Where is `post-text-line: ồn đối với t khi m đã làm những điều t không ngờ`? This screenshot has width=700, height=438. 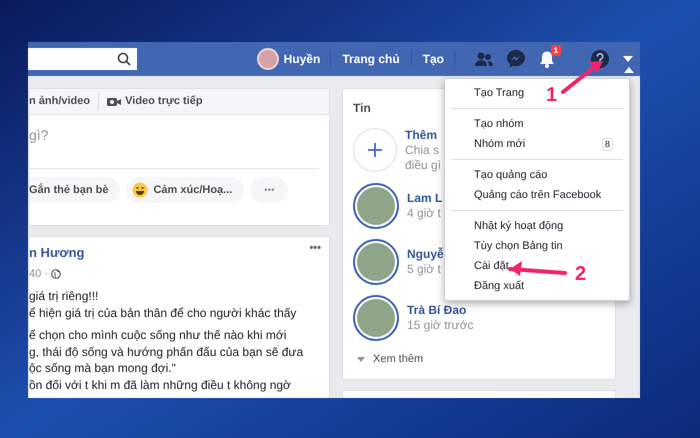
post-text-line: ồn đối với t khi m đã làm những điều t không ngờ is located at coordinates (160, 384).